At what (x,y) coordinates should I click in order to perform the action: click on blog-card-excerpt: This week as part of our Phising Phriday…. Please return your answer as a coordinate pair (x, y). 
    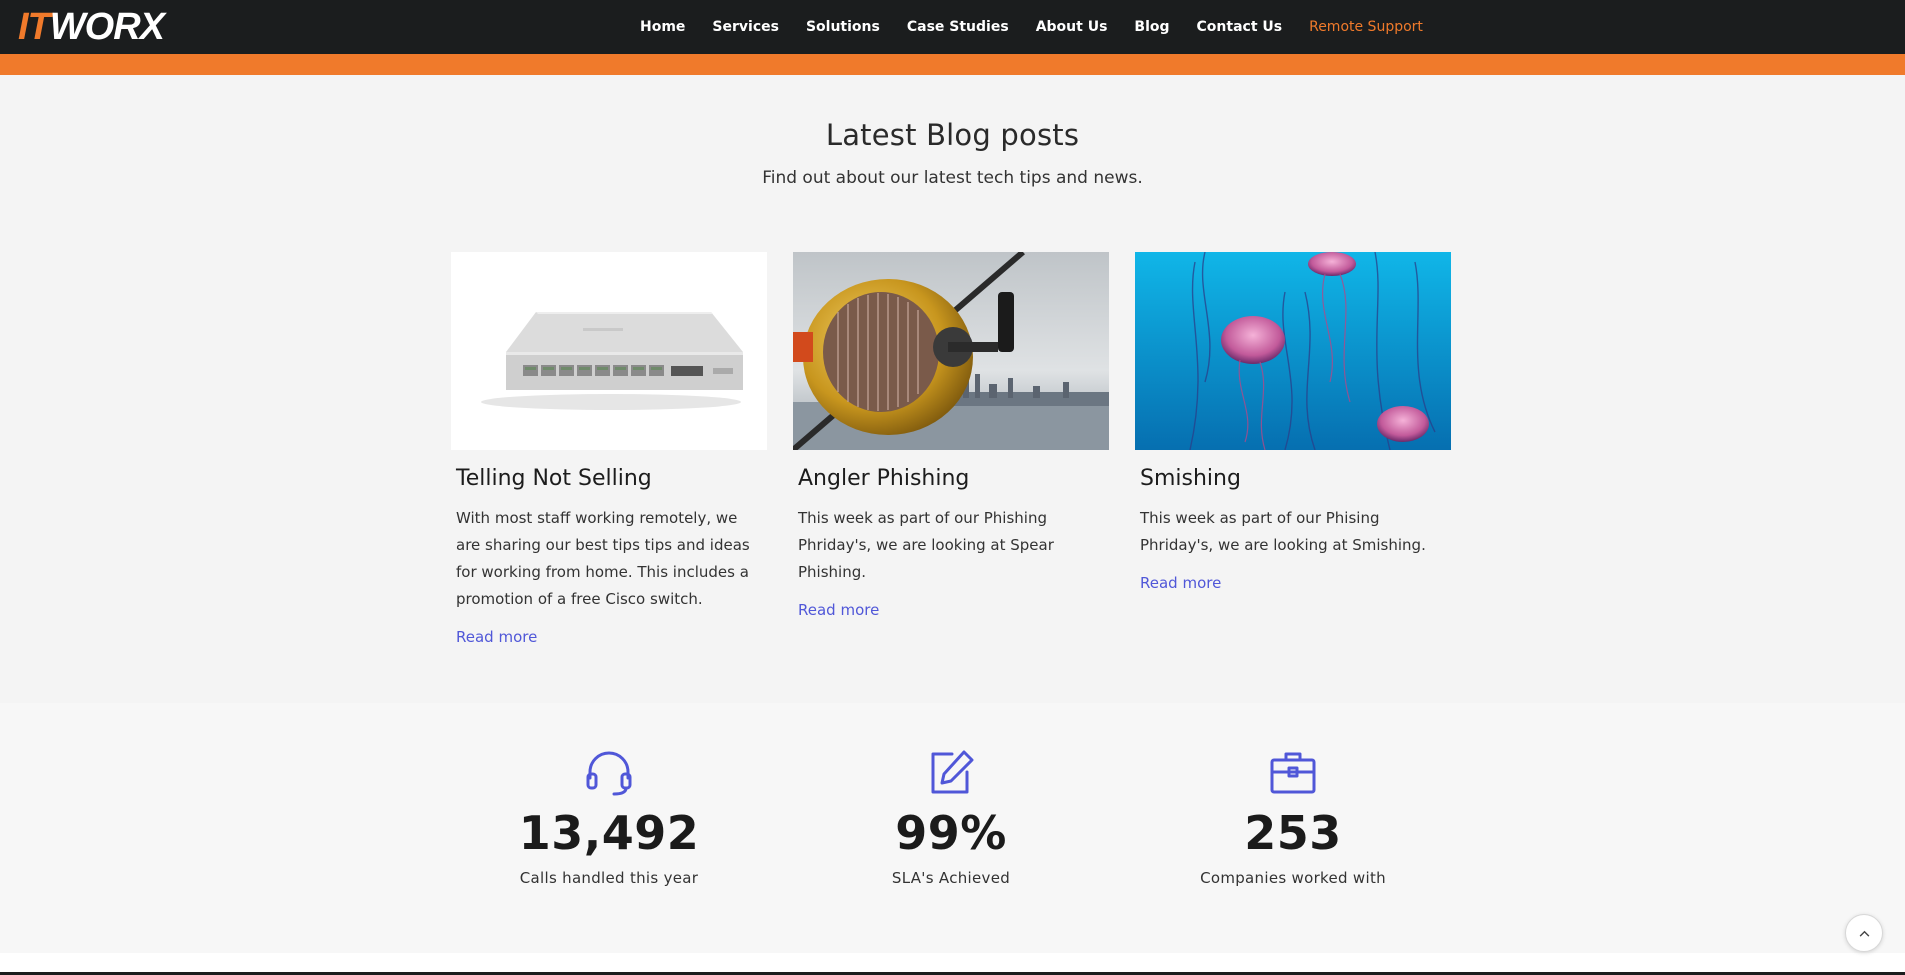
    Looking at the image, I should click on (1283, 531).